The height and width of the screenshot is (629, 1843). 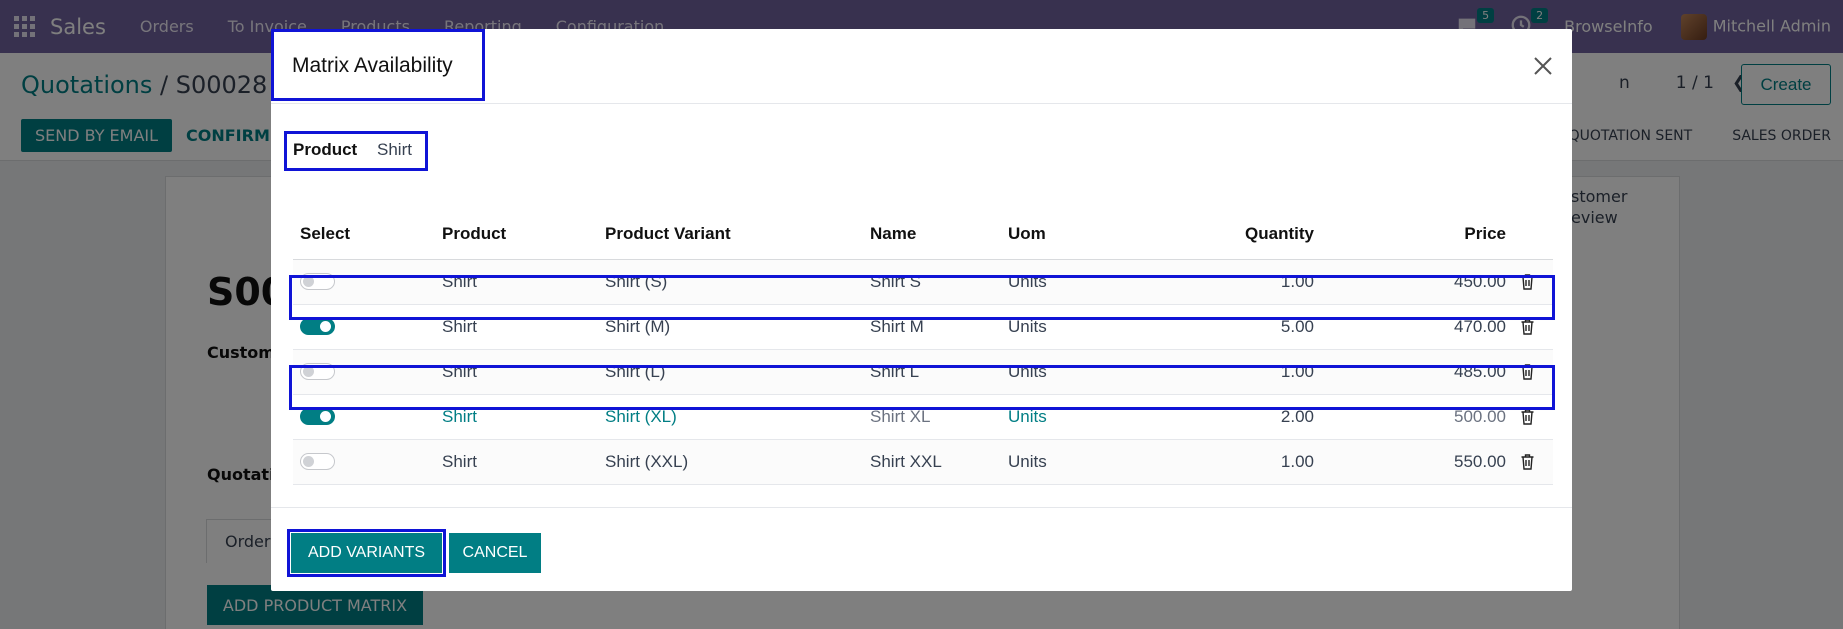 I want to click on column-header-quantity: Quantity, so click(x=1226, y=234).